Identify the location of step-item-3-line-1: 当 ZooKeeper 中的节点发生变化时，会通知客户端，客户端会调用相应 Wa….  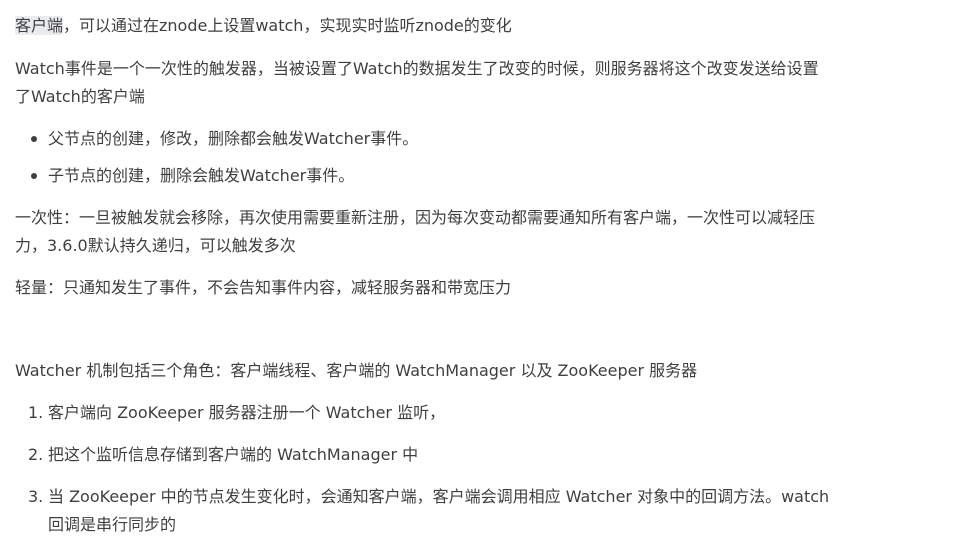
(439, 496).